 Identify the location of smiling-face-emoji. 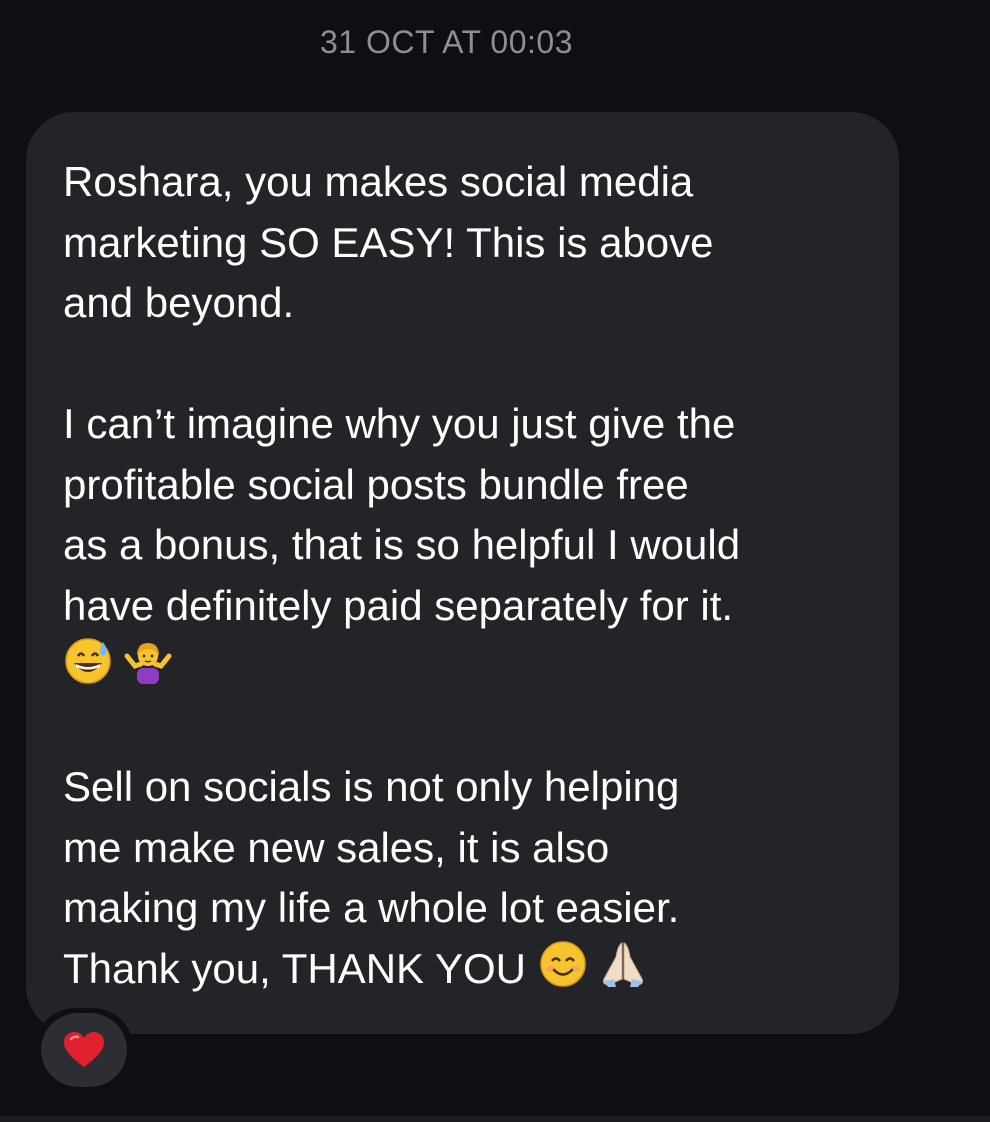
(563, 964).